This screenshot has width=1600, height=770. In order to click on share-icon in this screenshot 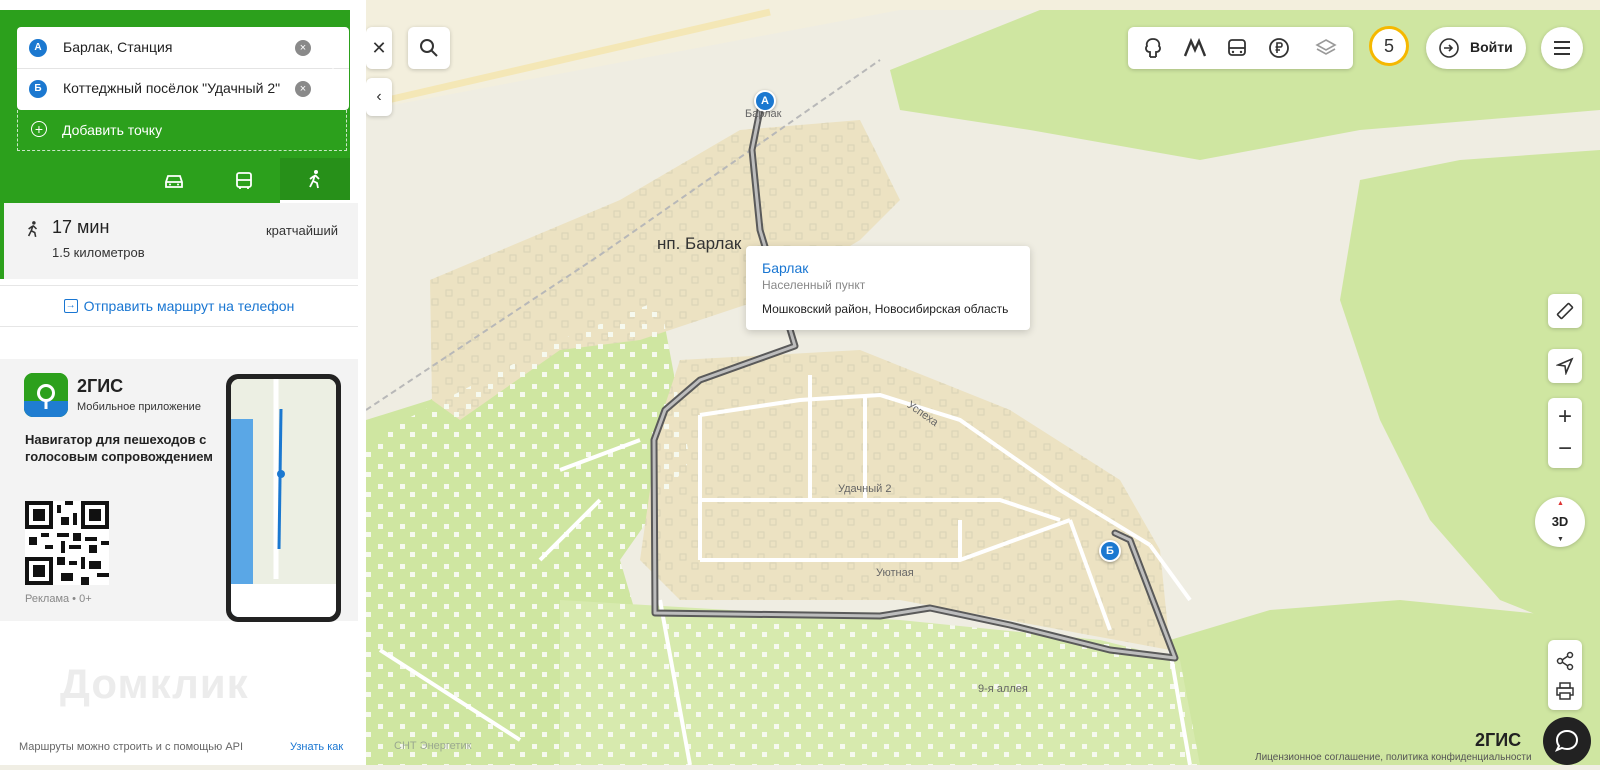, I will do `click(1565, 661)`.